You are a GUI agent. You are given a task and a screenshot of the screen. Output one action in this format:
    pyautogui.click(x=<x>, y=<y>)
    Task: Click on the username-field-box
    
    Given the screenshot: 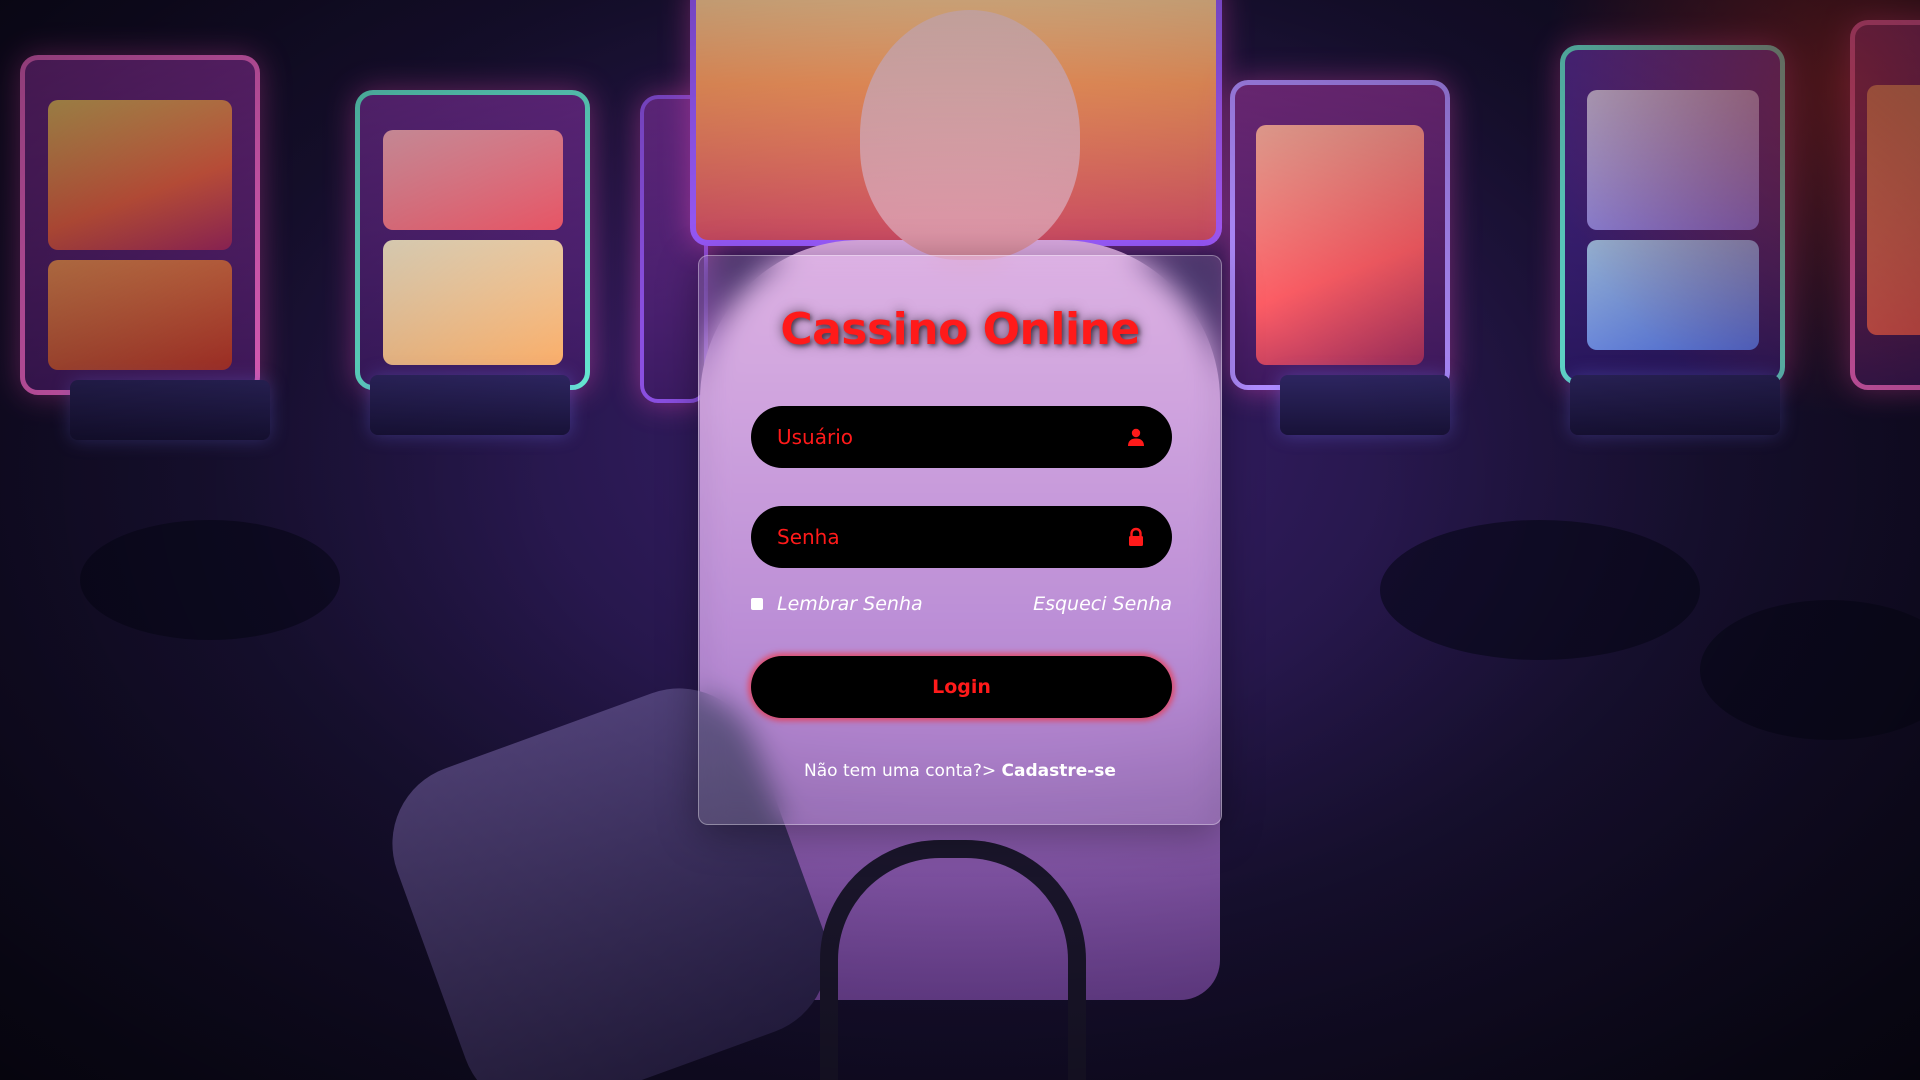 What is the action you would take?
    pyautogui.click(x=961, y=437)
    